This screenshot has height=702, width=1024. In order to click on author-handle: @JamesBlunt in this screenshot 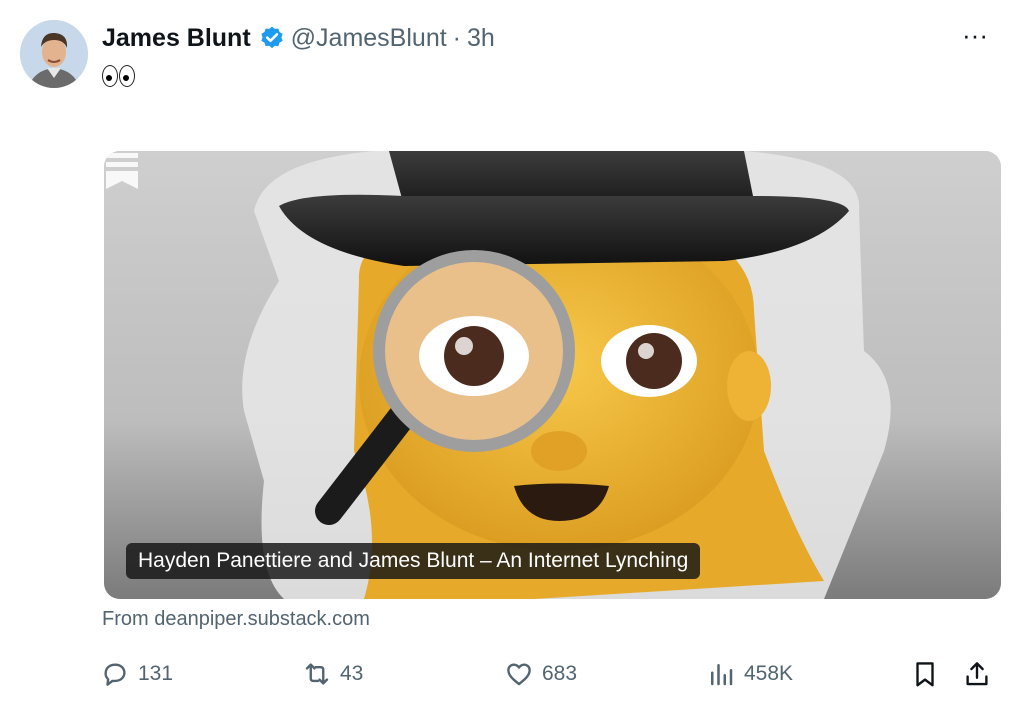, I will do `click(369, 38)`.